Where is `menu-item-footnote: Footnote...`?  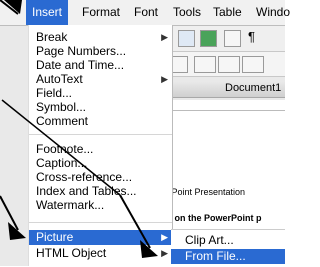 menu-item-footnote: Footnote... is located at coordinates (100, 149).